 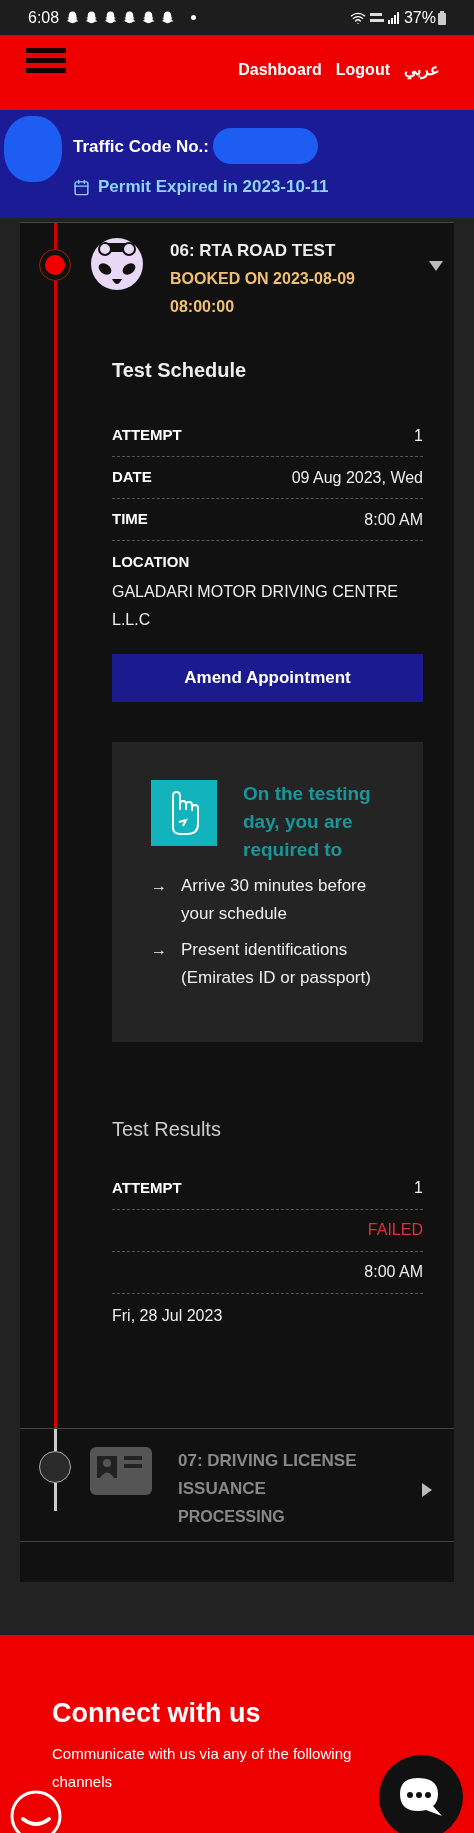 I want to click on battery-icon, so click(x=442, y=17).